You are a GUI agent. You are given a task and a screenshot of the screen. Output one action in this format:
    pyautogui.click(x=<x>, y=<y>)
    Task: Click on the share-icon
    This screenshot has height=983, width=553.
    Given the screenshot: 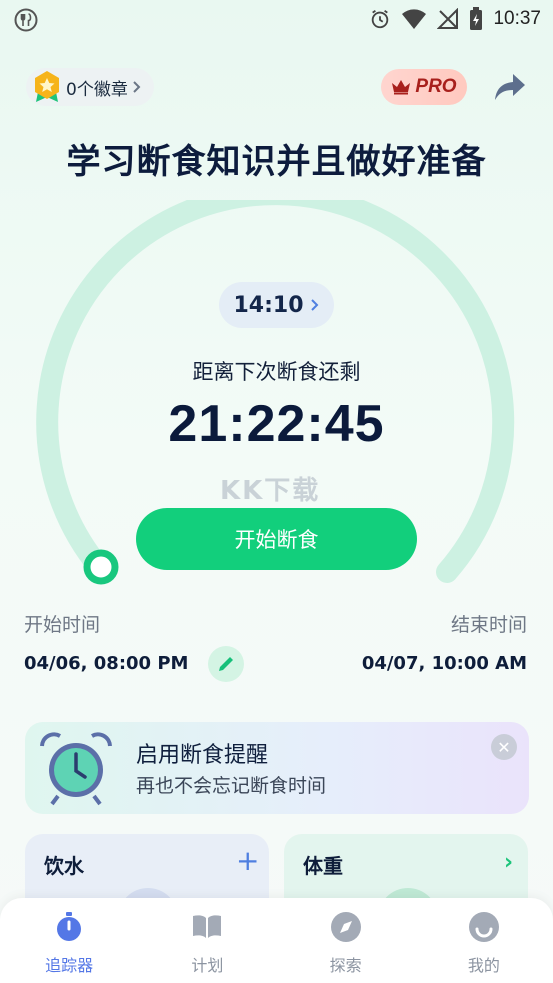 What is the action you would take?
    pyautogui.click(x=510, y=87)
    